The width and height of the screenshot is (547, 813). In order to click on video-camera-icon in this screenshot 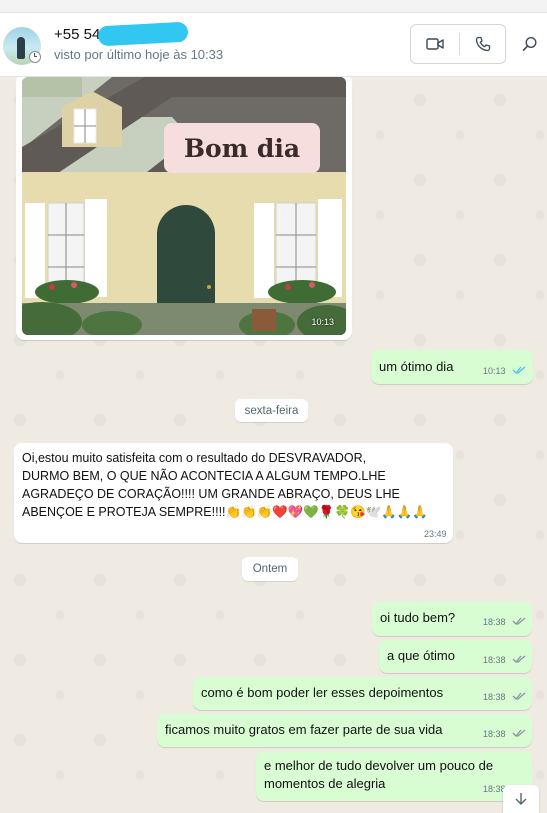, I will do `click(435, 44)`.